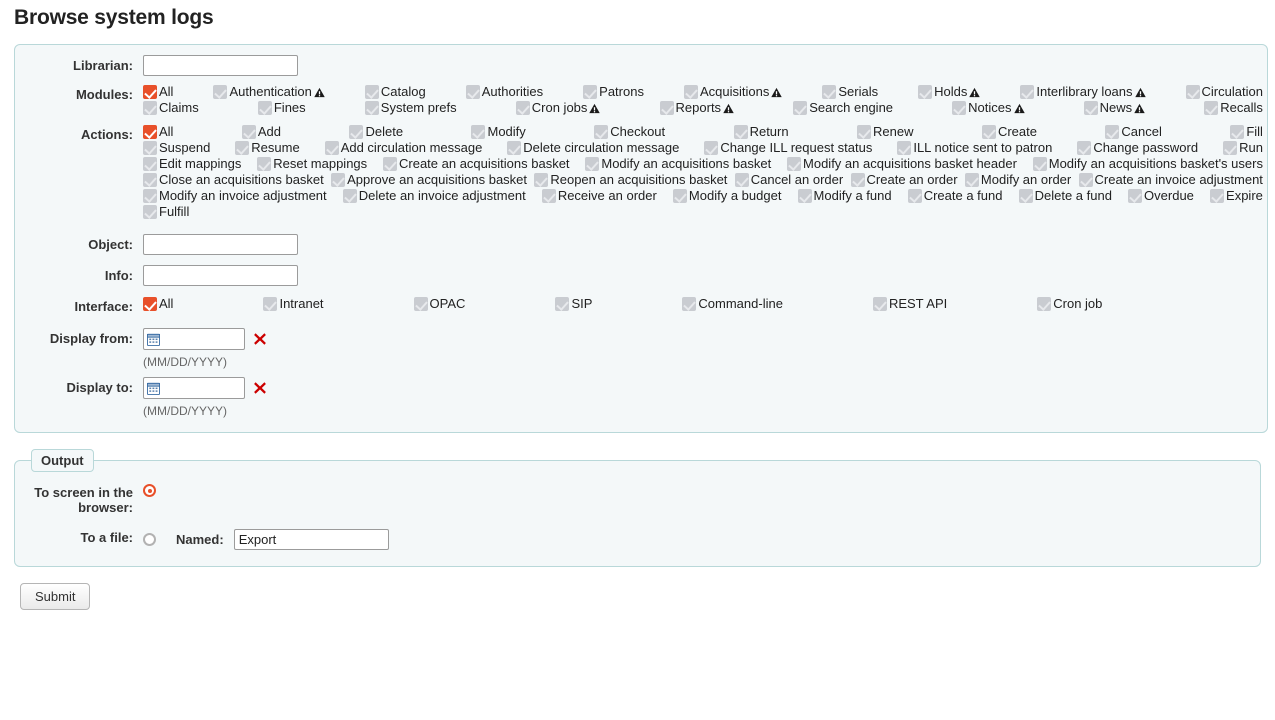 The width and height of the screenshot is (1275, 720). I want to click on module-item-catalog: Catalog, so click(395, 92).